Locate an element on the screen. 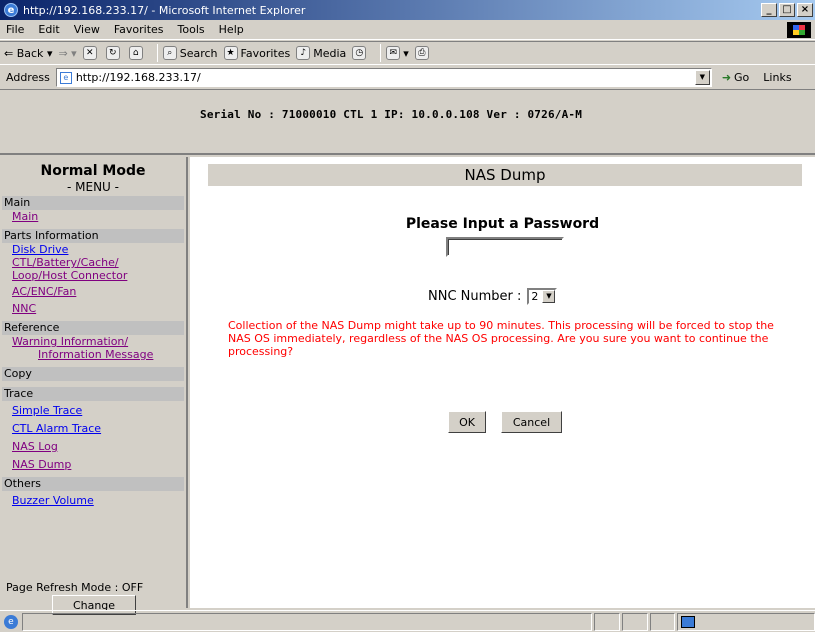 This screenshot has height=632, width=815. menu-favorites: Favorites is located at coordinates (139, 29).